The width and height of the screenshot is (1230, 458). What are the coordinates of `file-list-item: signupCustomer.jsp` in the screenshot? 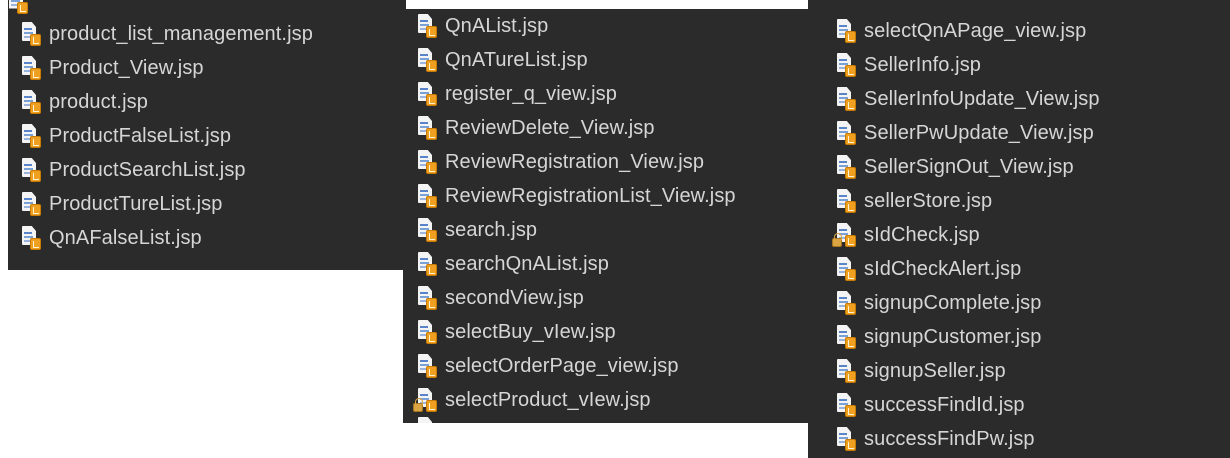 It's located at (968, 337).